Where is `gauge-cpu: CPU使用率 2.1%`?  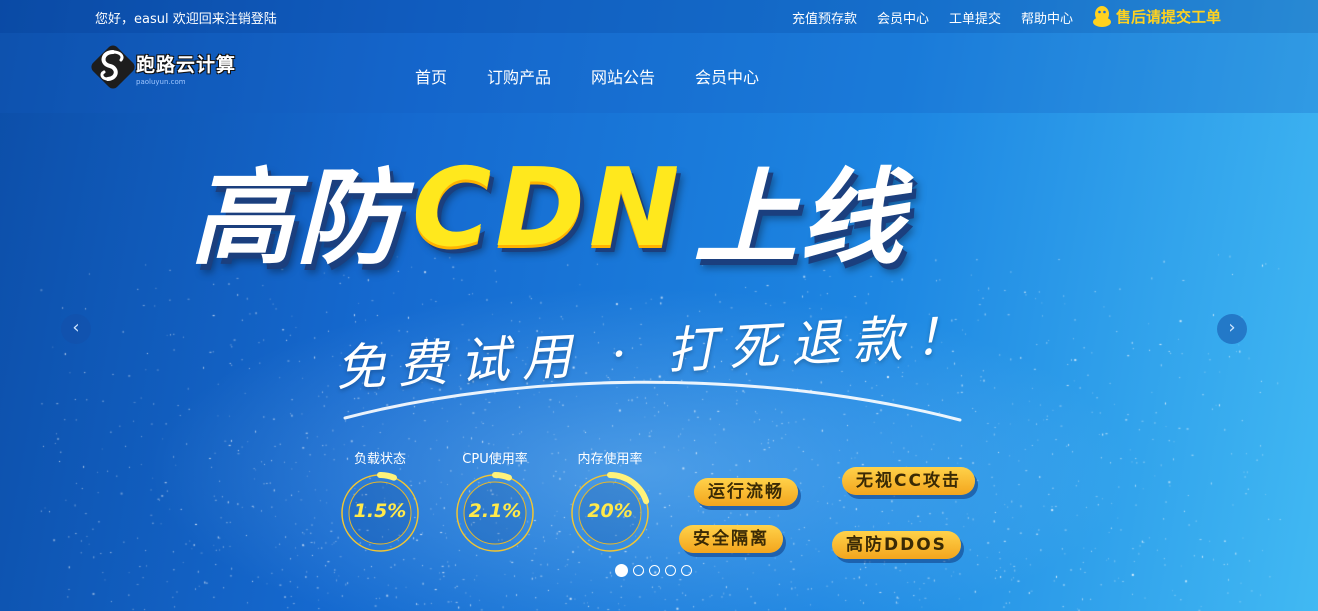
gauge-cpu: CPU使用率 2.1% is located at coordinates (495, 502).